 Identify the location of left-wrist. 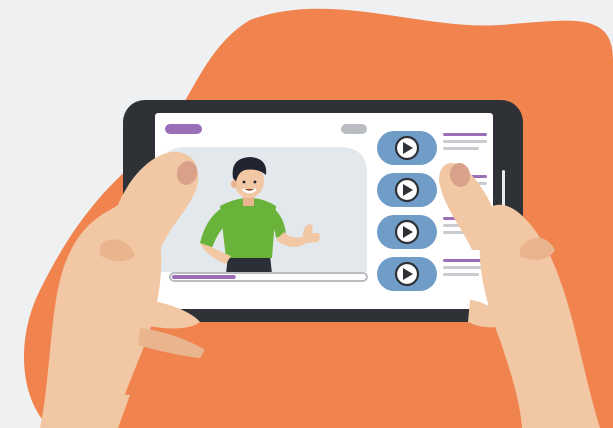
(95, 409).